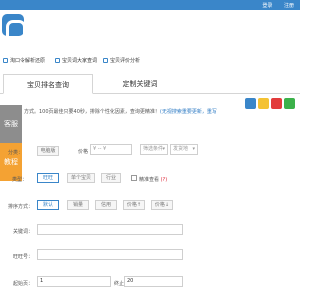 This screenshot has height=300, width=320. Describe the element at coordinates (188, 112) in the screenshot. I see `update-link: (无视搜索重要更新，重写` at that location.